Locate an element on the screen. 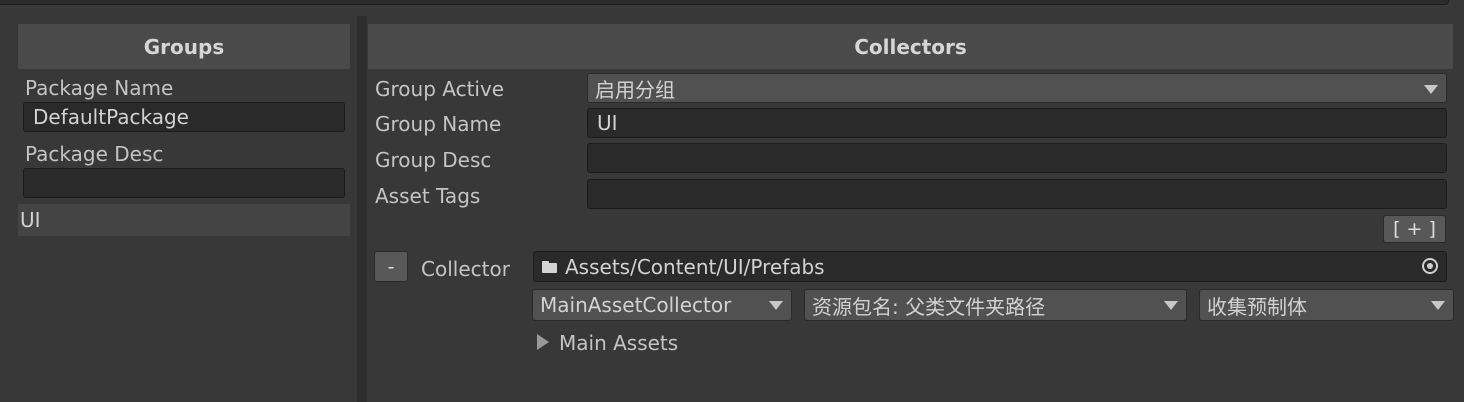 This screenshot has height=402, width=1464. group-active-dropdown: 启用分组 is located at coordinates (1017, 88).